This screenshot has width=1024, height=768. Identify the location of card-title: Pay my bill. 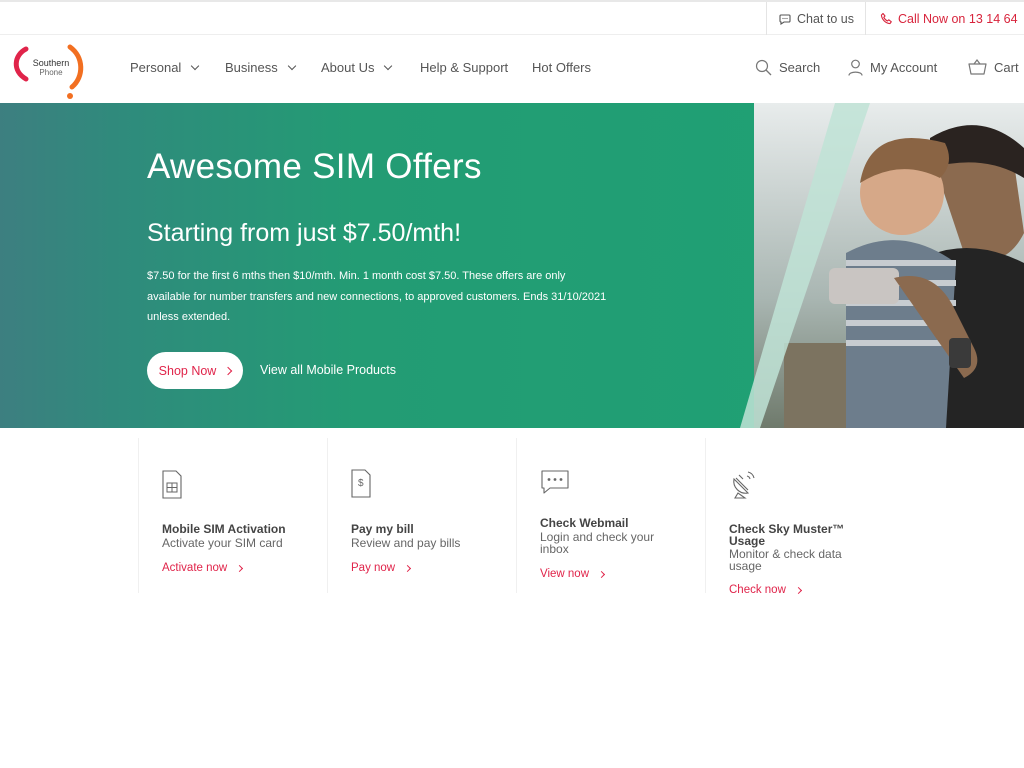
(382, 529).